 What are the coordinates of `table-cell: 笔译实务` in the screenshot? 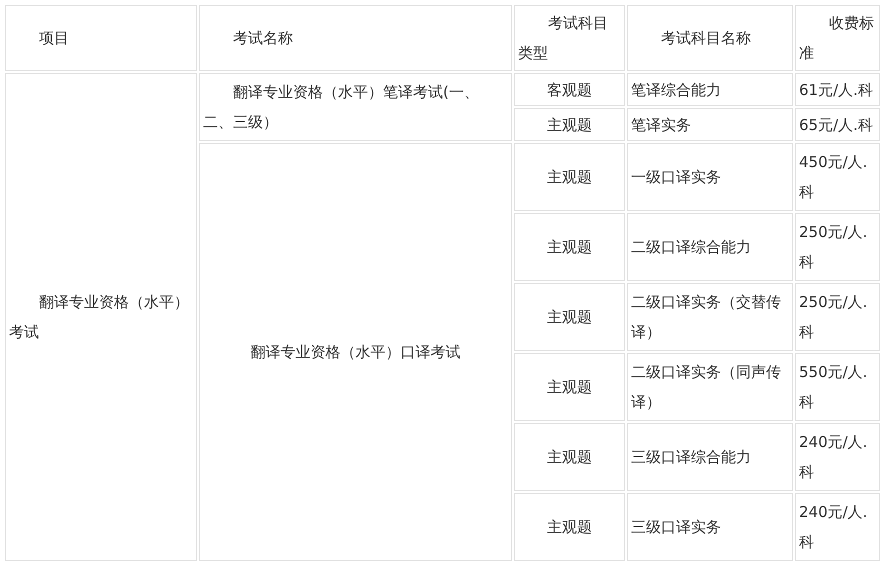 It's located at (710, 124).